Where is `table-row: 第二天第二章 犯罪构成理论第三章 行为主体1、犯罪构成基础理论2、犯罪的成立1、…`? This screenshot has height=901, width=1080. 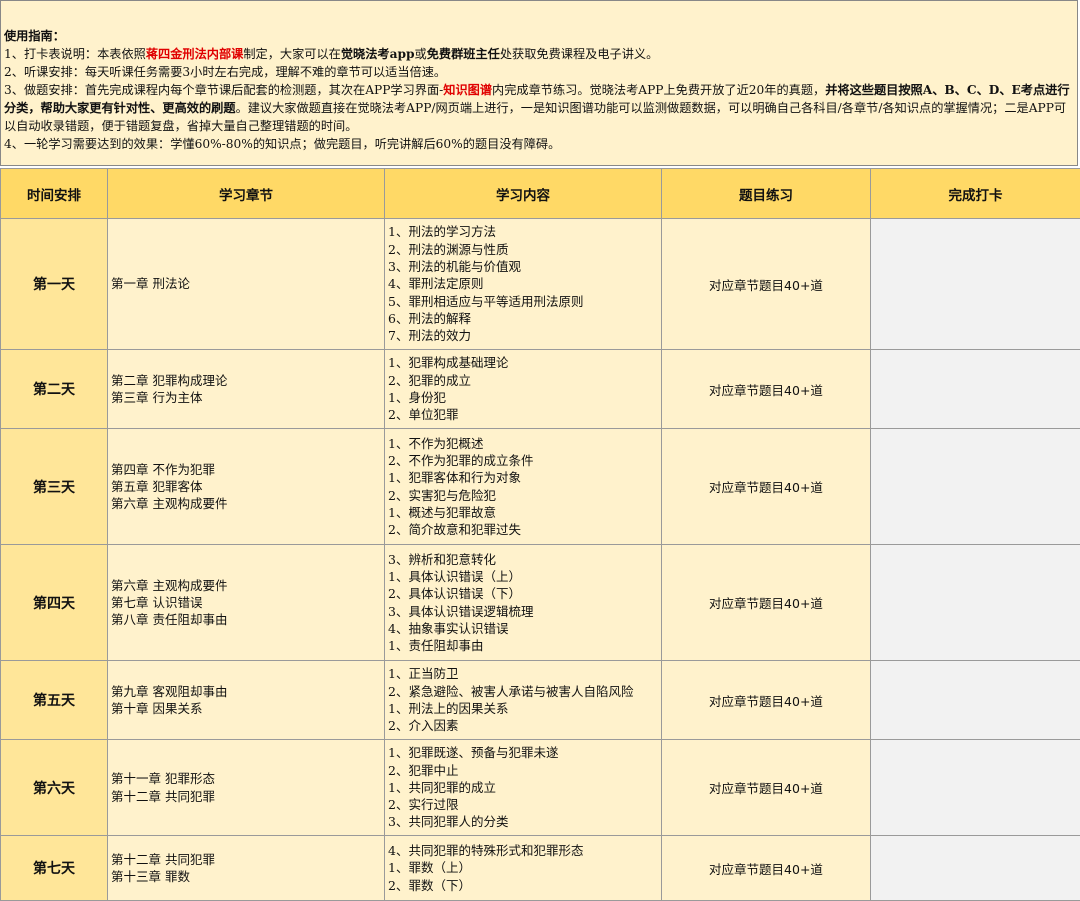 table-row: 第二天第二章 犯罪构成理论第三章 行为主体1、犯罪构成基础理论2、犯罪的成立1、… is located at coordinates (540, 389).